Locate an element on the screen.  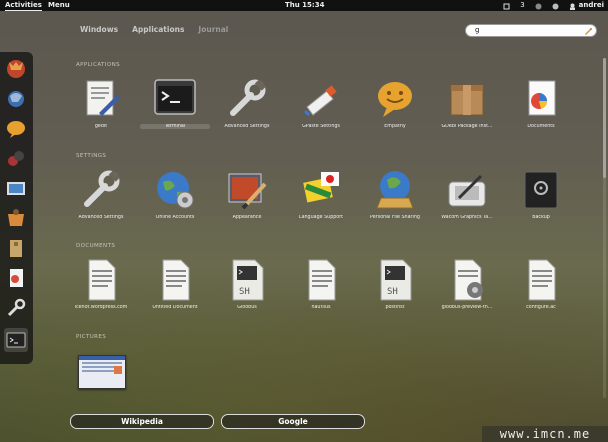
app-label: Advanced Settings is located at coordinates (247, 126).